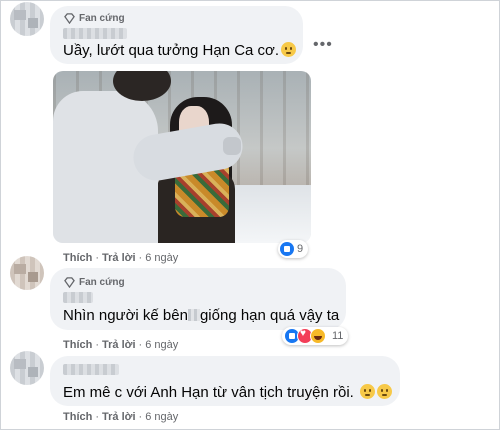  Describe the element at coordinates (180, 50) in the screenshot. I see `comment-text-1: Uầy, lướt qua tưởng Hạn Ca cơ.` at that location.